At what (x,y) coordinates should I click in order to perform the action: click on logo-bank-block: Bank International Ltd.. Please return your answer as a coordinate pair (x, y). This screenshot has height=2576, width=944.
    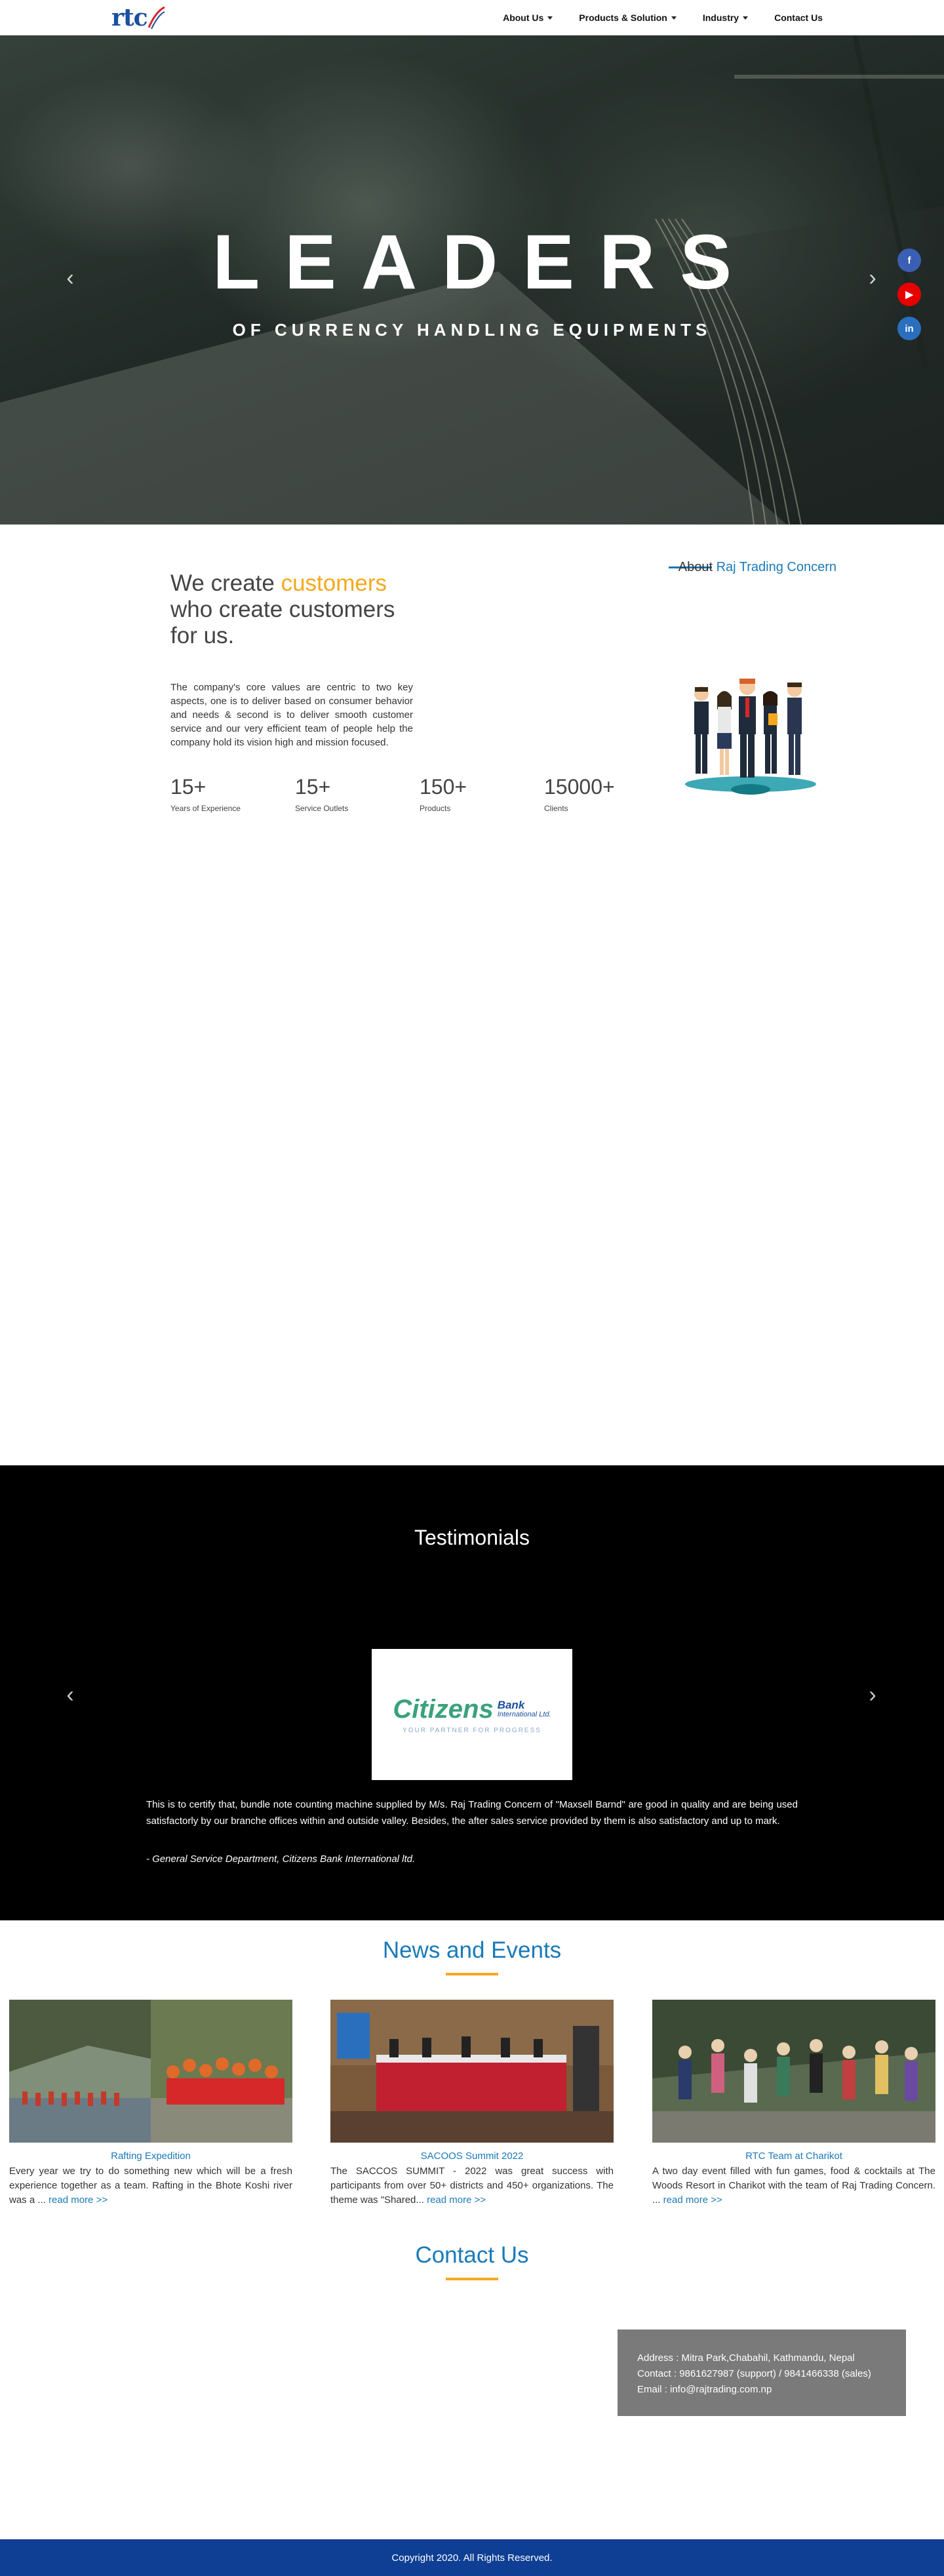
    Looking at the image, I should click on (524, 1709).